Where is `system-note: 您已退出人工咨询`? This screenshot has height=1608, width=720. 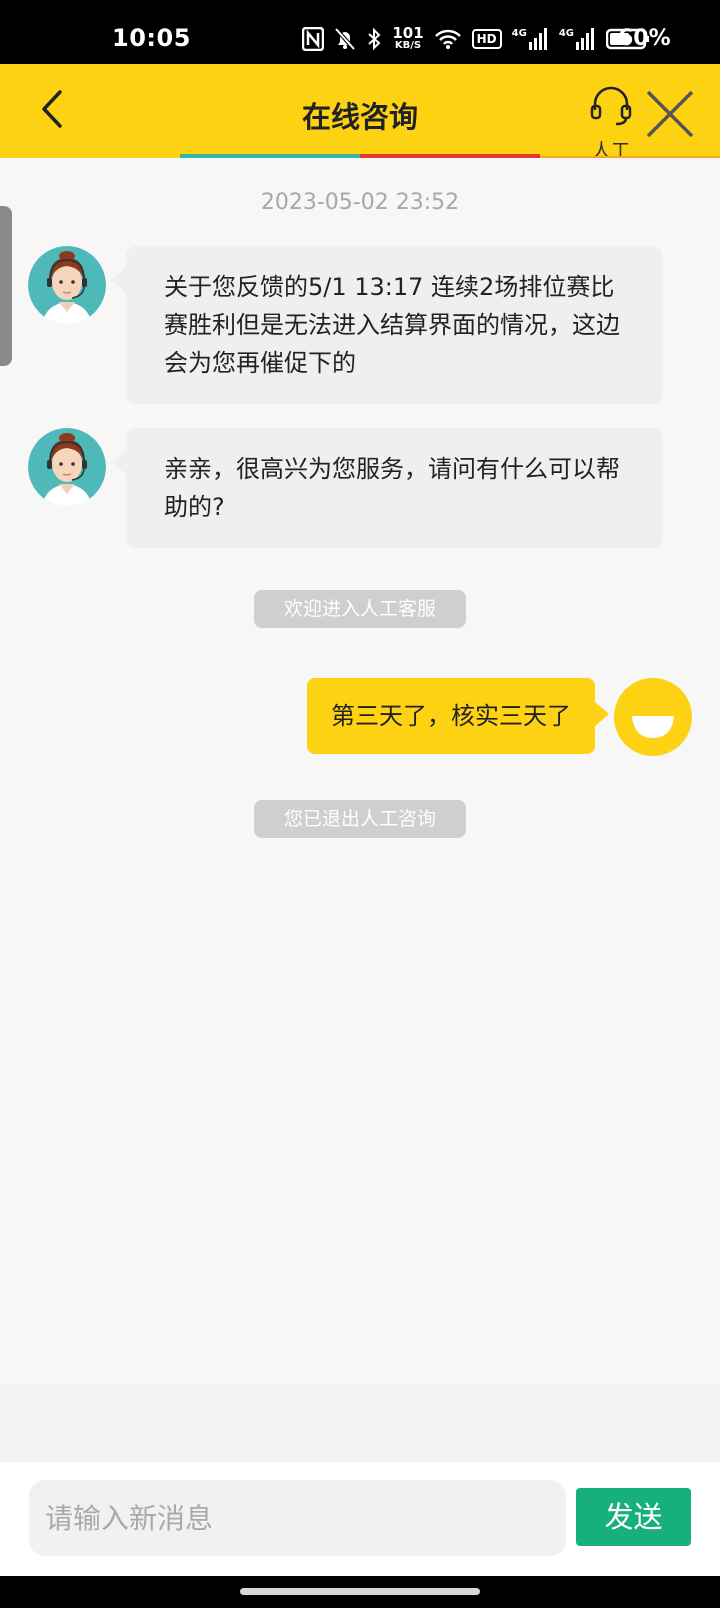
system-note: 您已退出人工咨询 is located at coordinates (360, 819).